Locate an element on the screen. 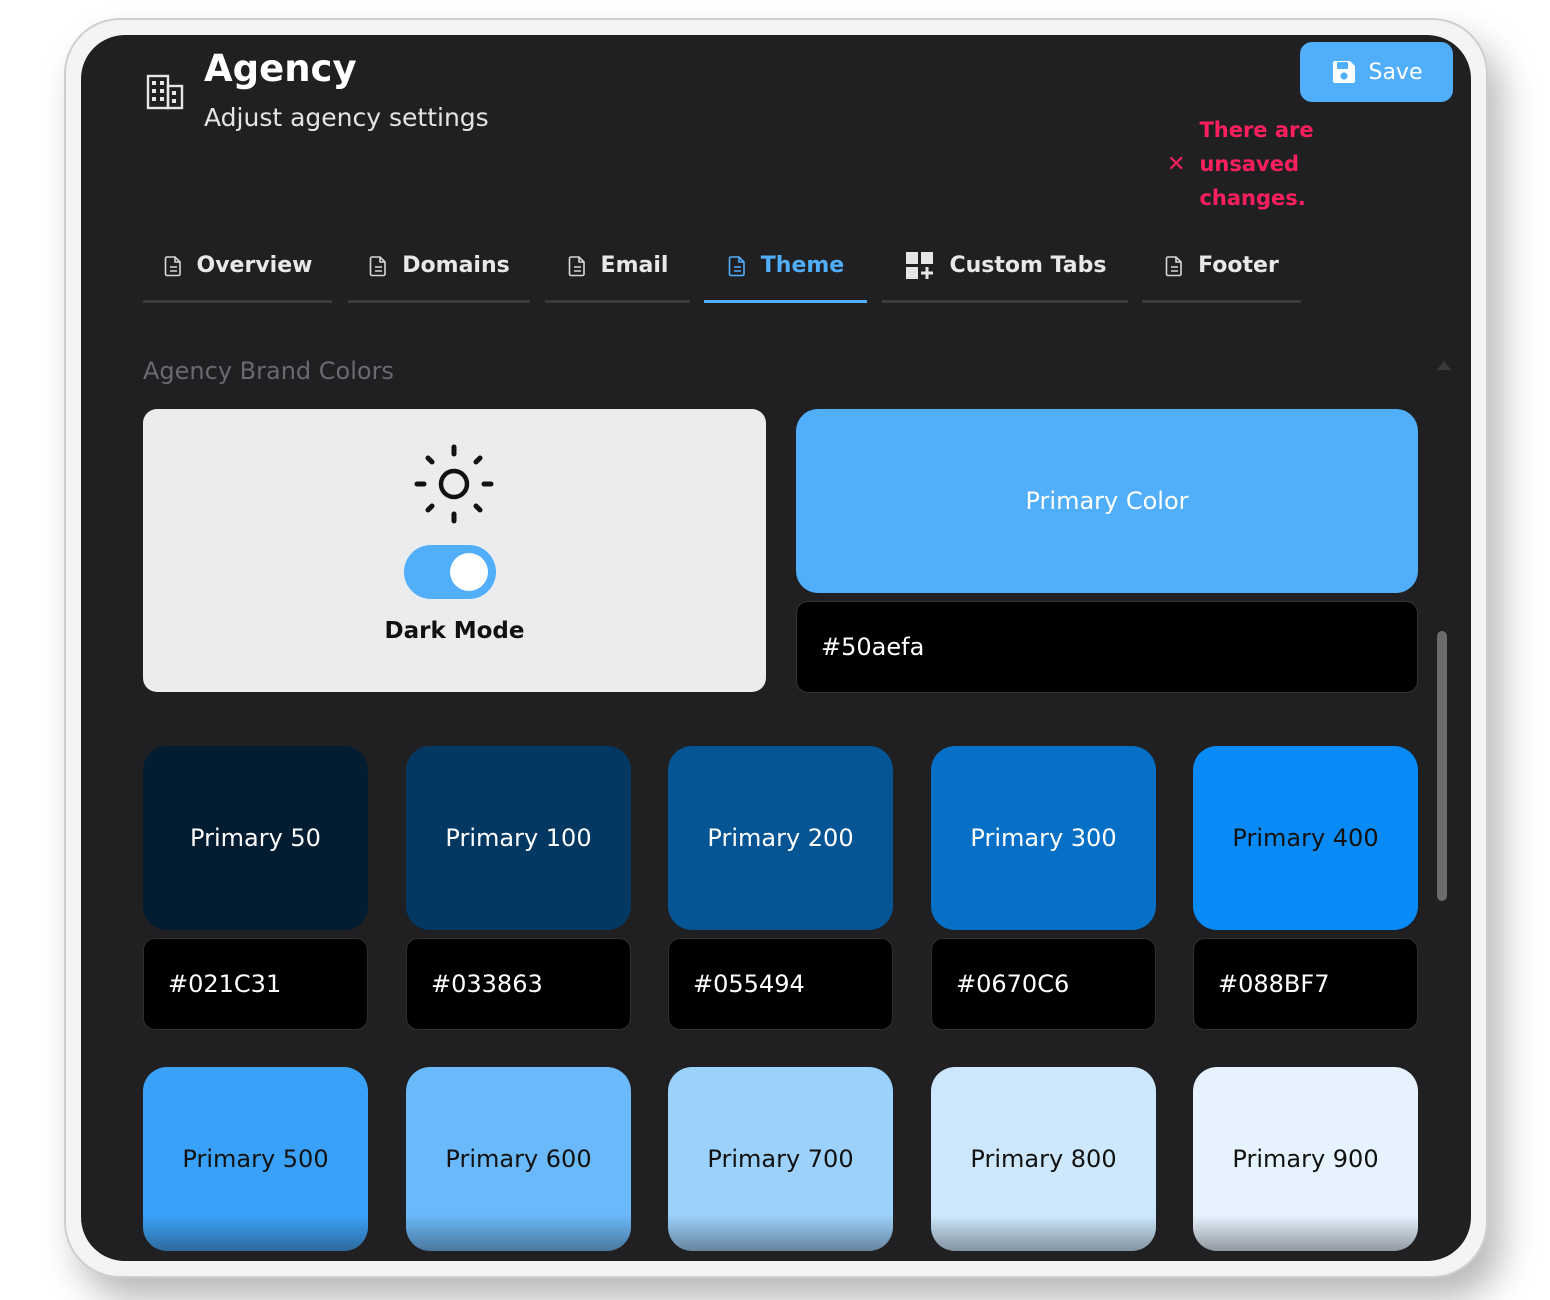 This screenshot has width=1550, height=1300. shade-hex-input: #0670C6 is located at coordinates (1043, 984).